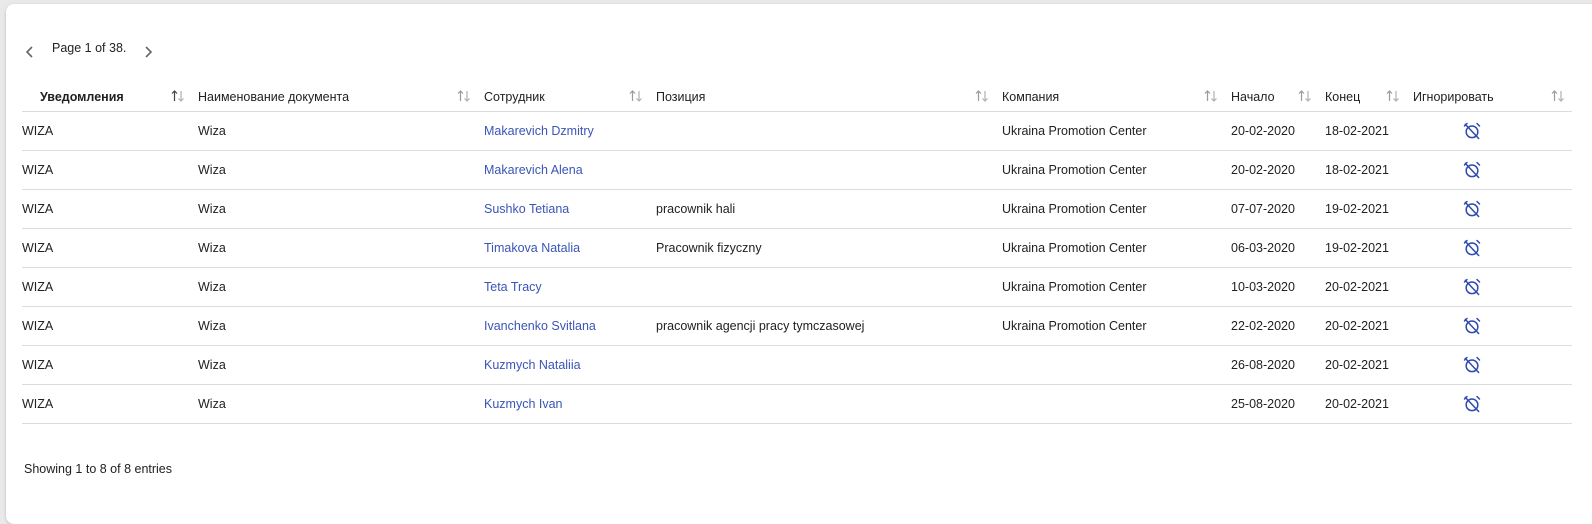  Describe the element at coordinates (1363, 97) in the screenshot. I see `column-header: Конец` at that location.